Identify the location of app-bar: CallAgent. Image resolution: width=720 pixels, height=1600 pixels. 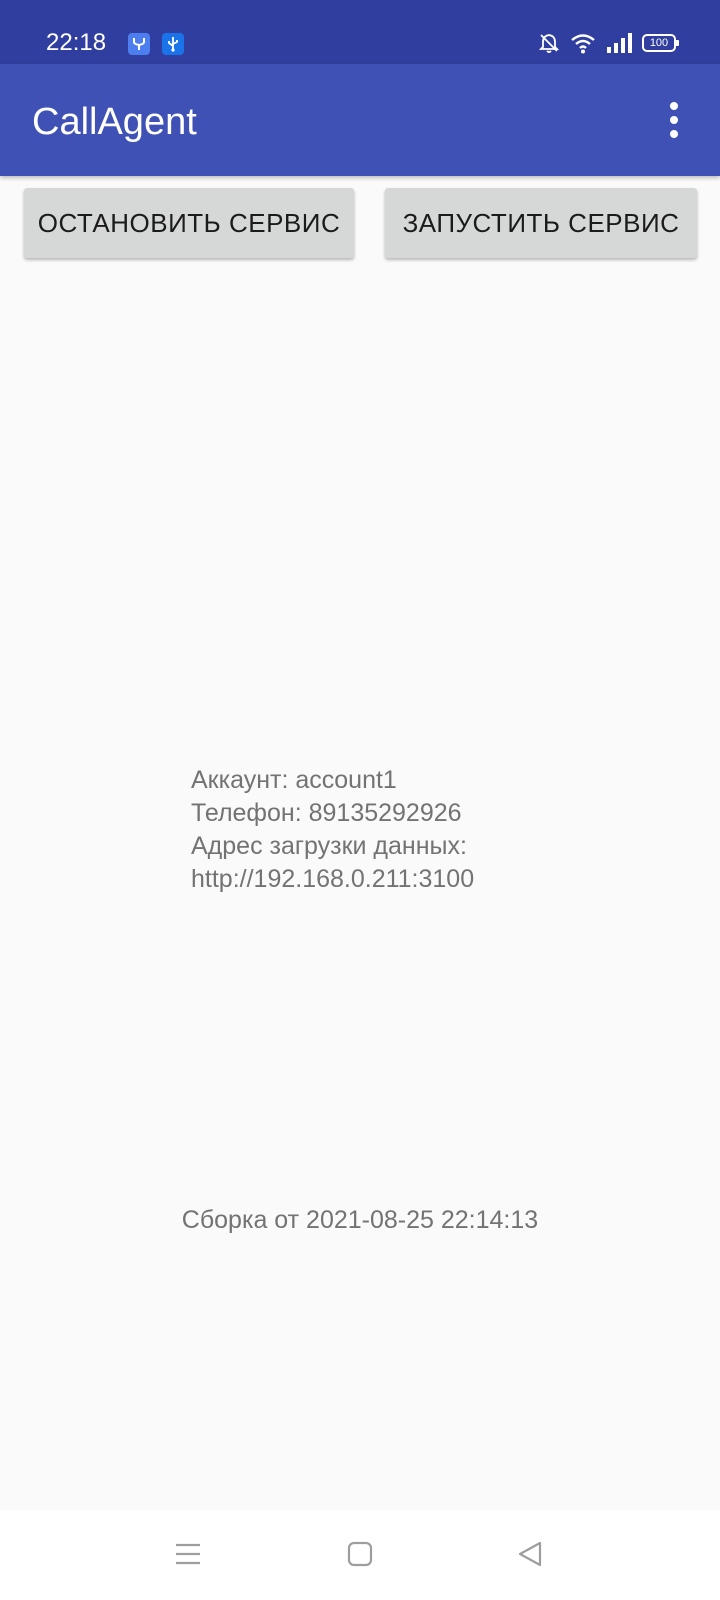
(360, 120).